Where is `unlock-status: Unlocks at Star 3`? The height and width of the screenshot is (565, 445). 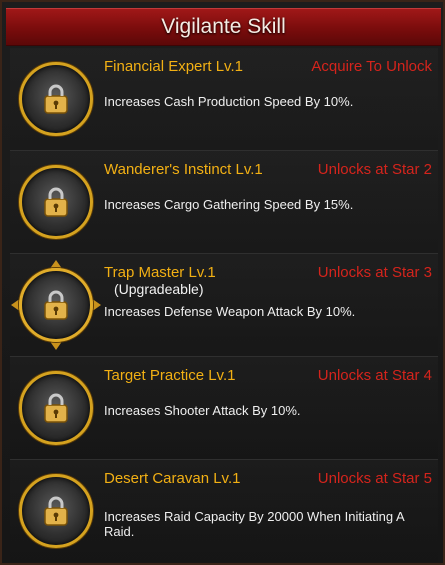
unlock-status: Unlocks at Star 3 is located at coordinates (374, 272).